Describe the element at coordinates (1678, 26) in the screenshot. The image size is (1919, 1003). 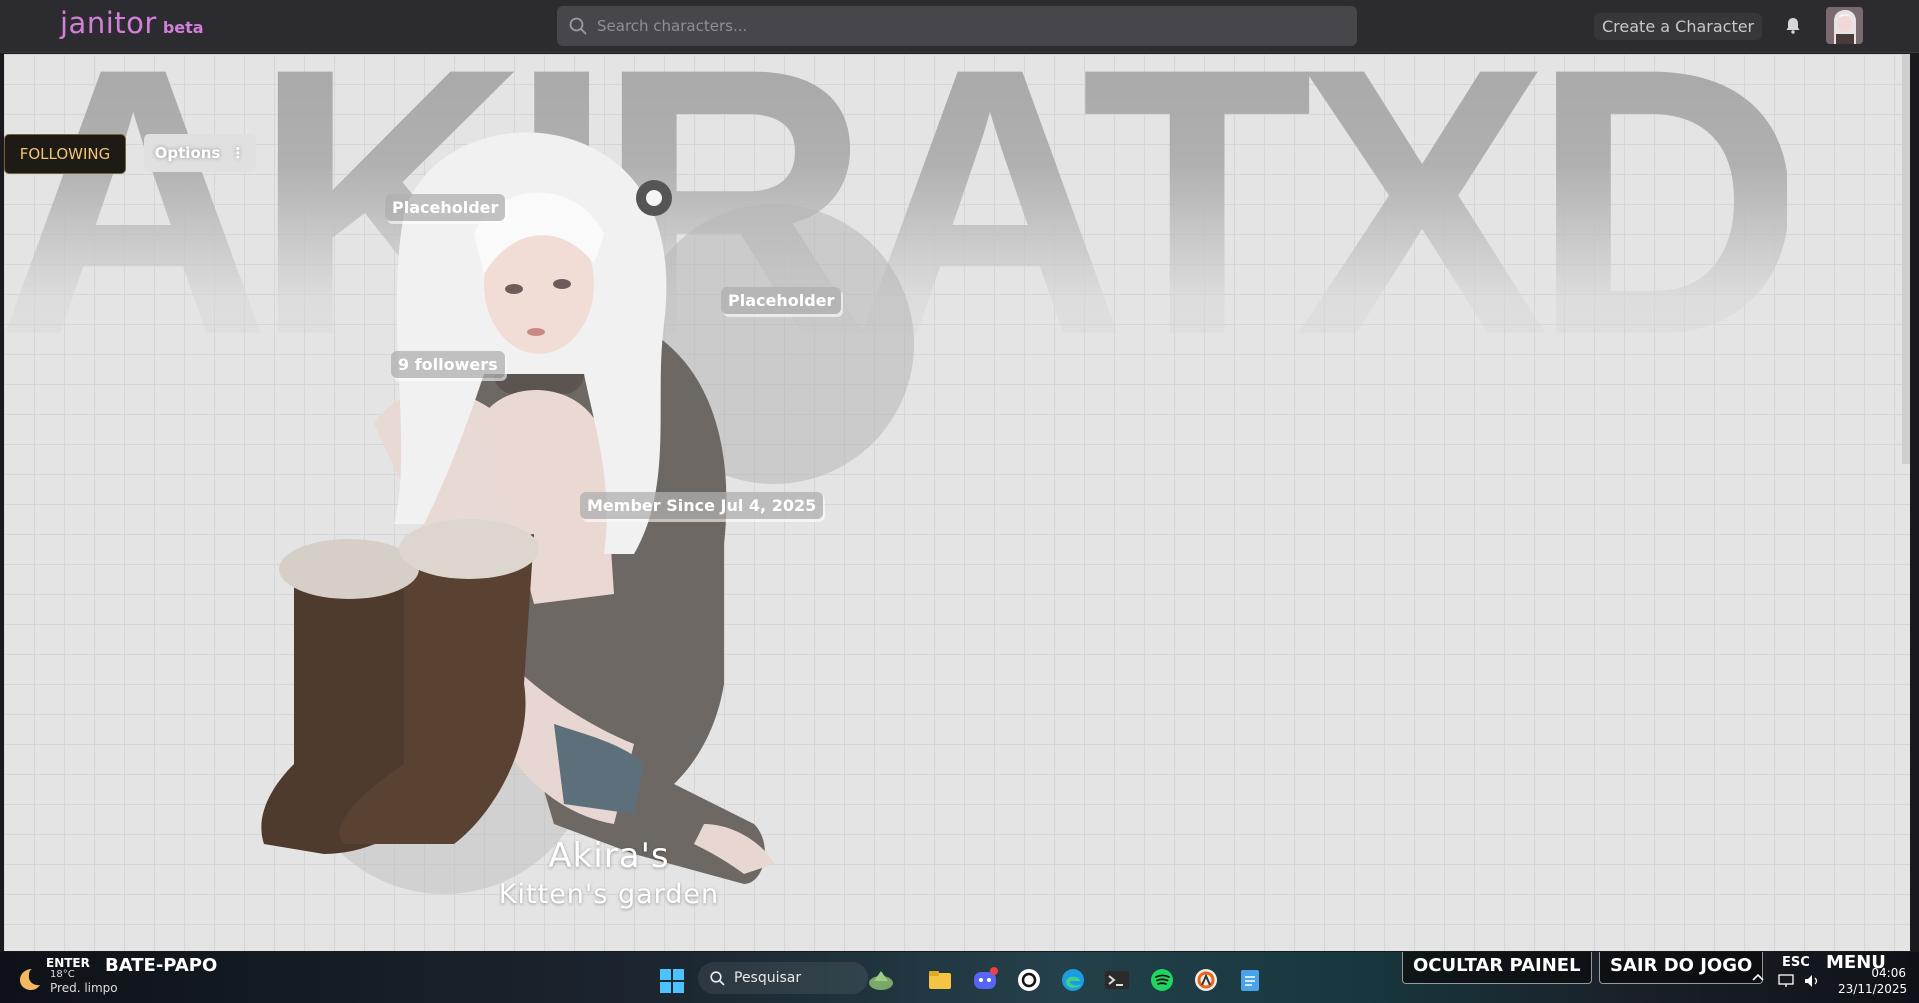
I see `create-character-button: Create a Character` at that location.